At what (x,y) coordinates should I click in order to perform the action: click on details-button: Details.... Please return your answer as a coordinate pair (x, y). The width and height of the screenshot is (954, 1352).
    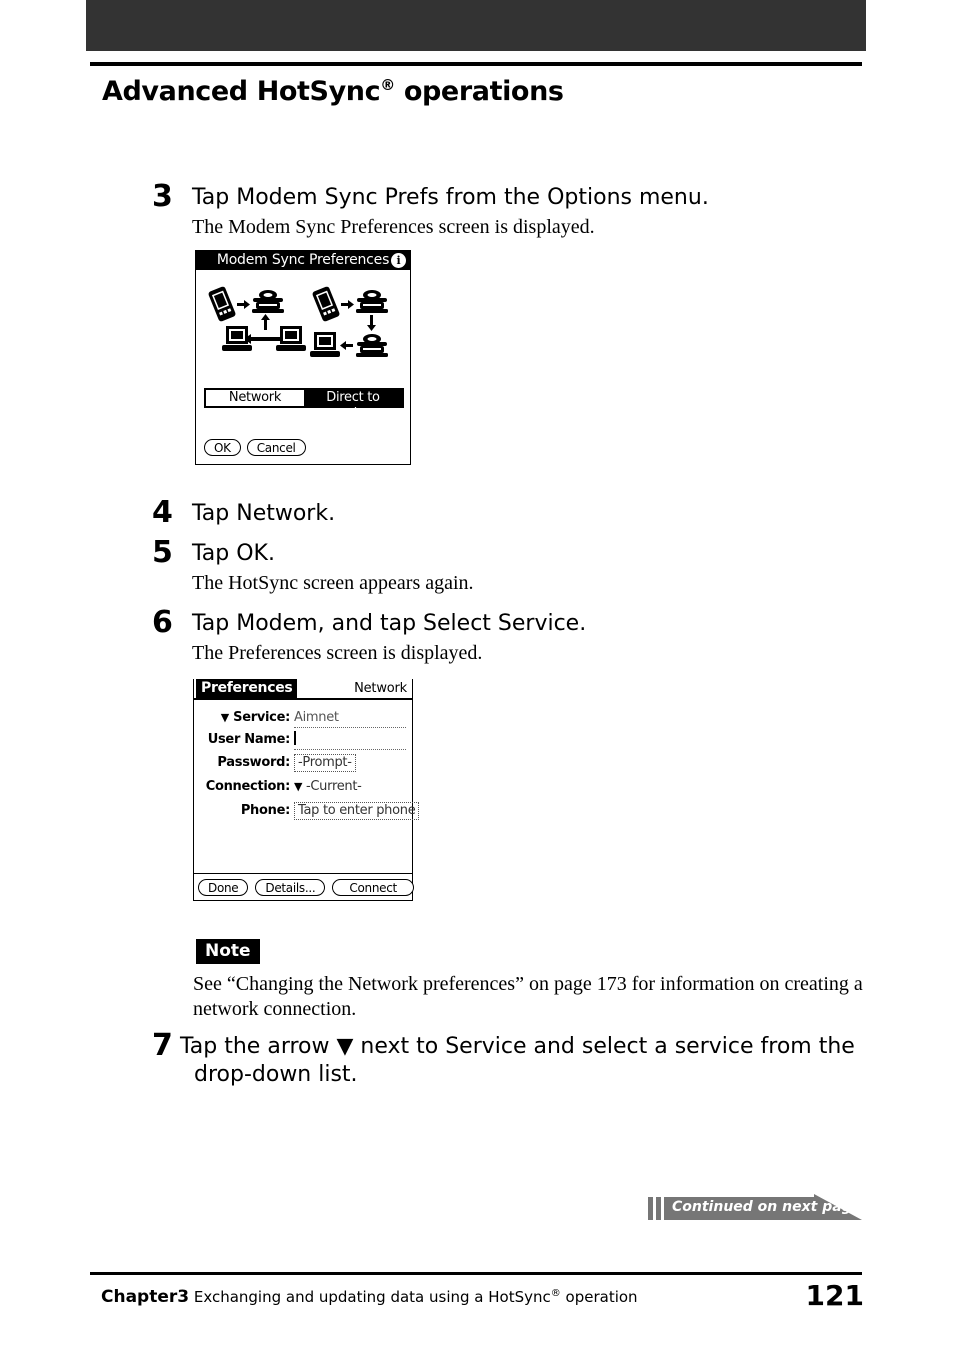
    Looking at the image, I should click on (290, 887).